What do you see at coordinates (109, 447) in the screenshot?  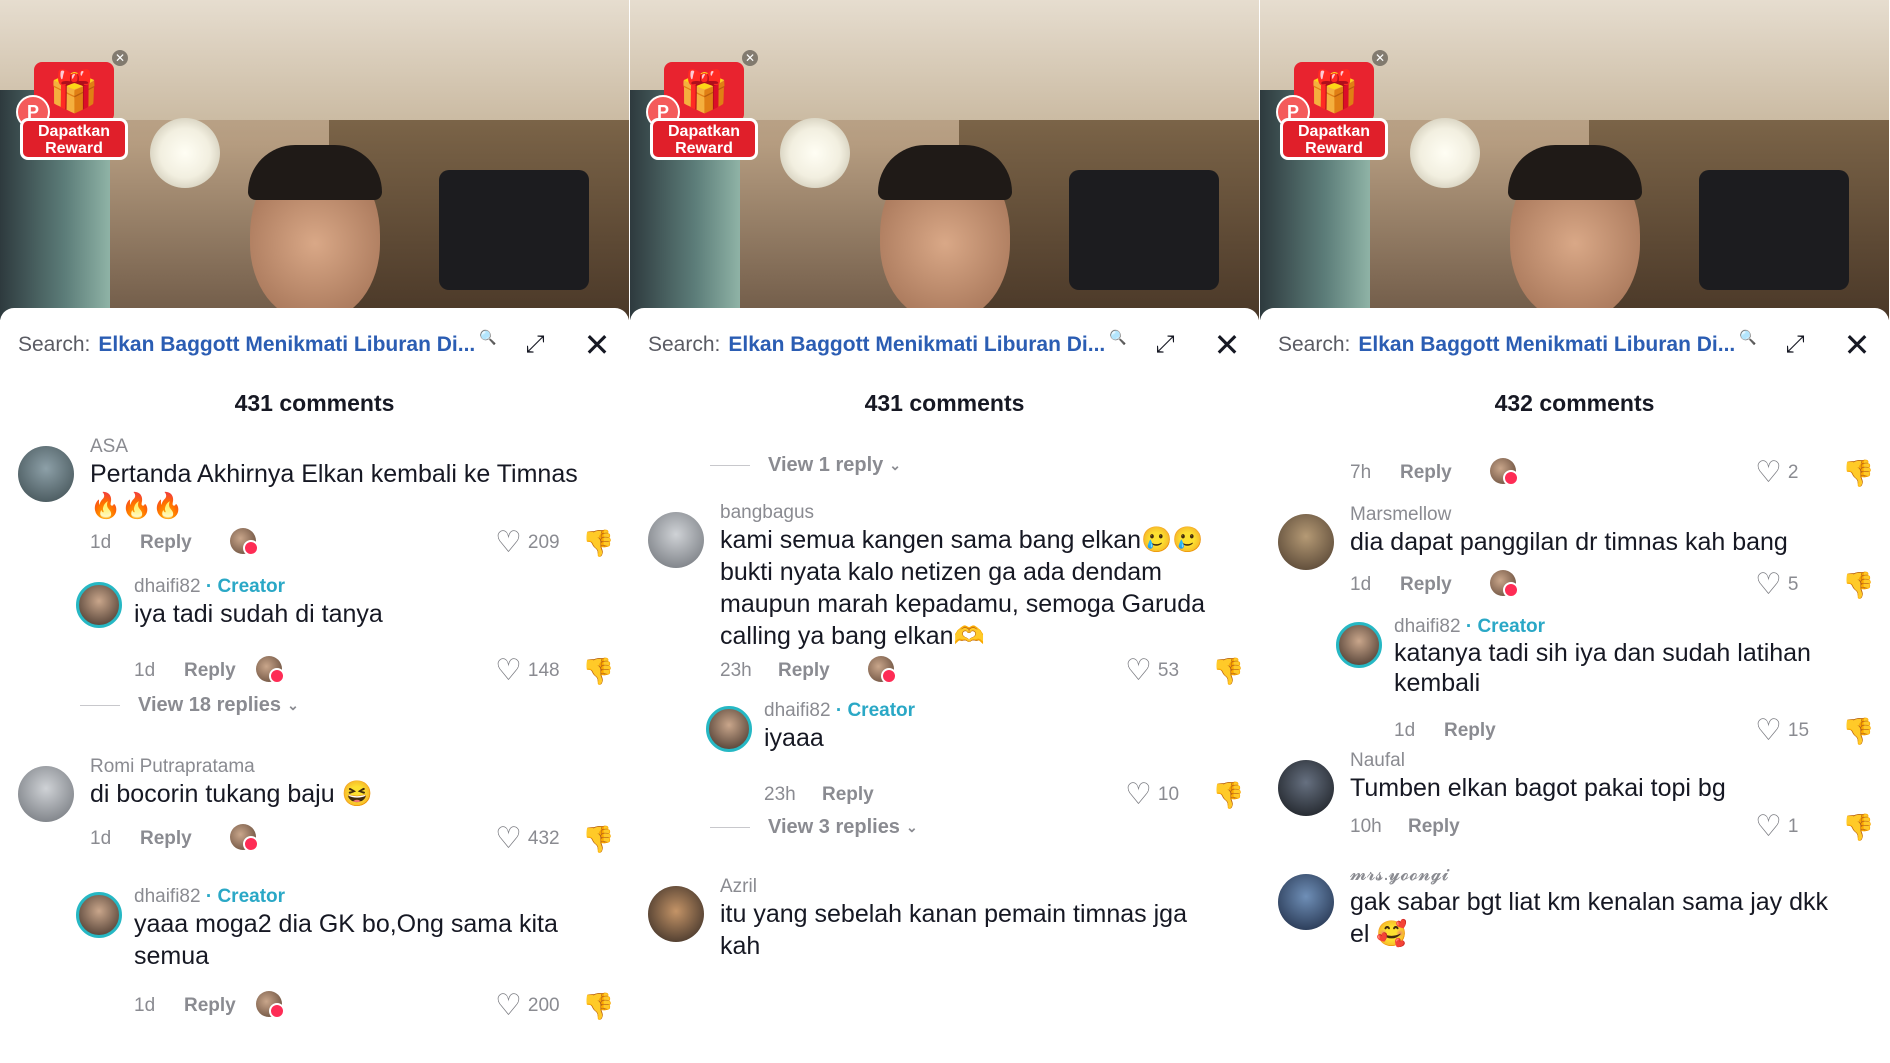 I see `comment-username: ASA` at bounding box center [109, 447].